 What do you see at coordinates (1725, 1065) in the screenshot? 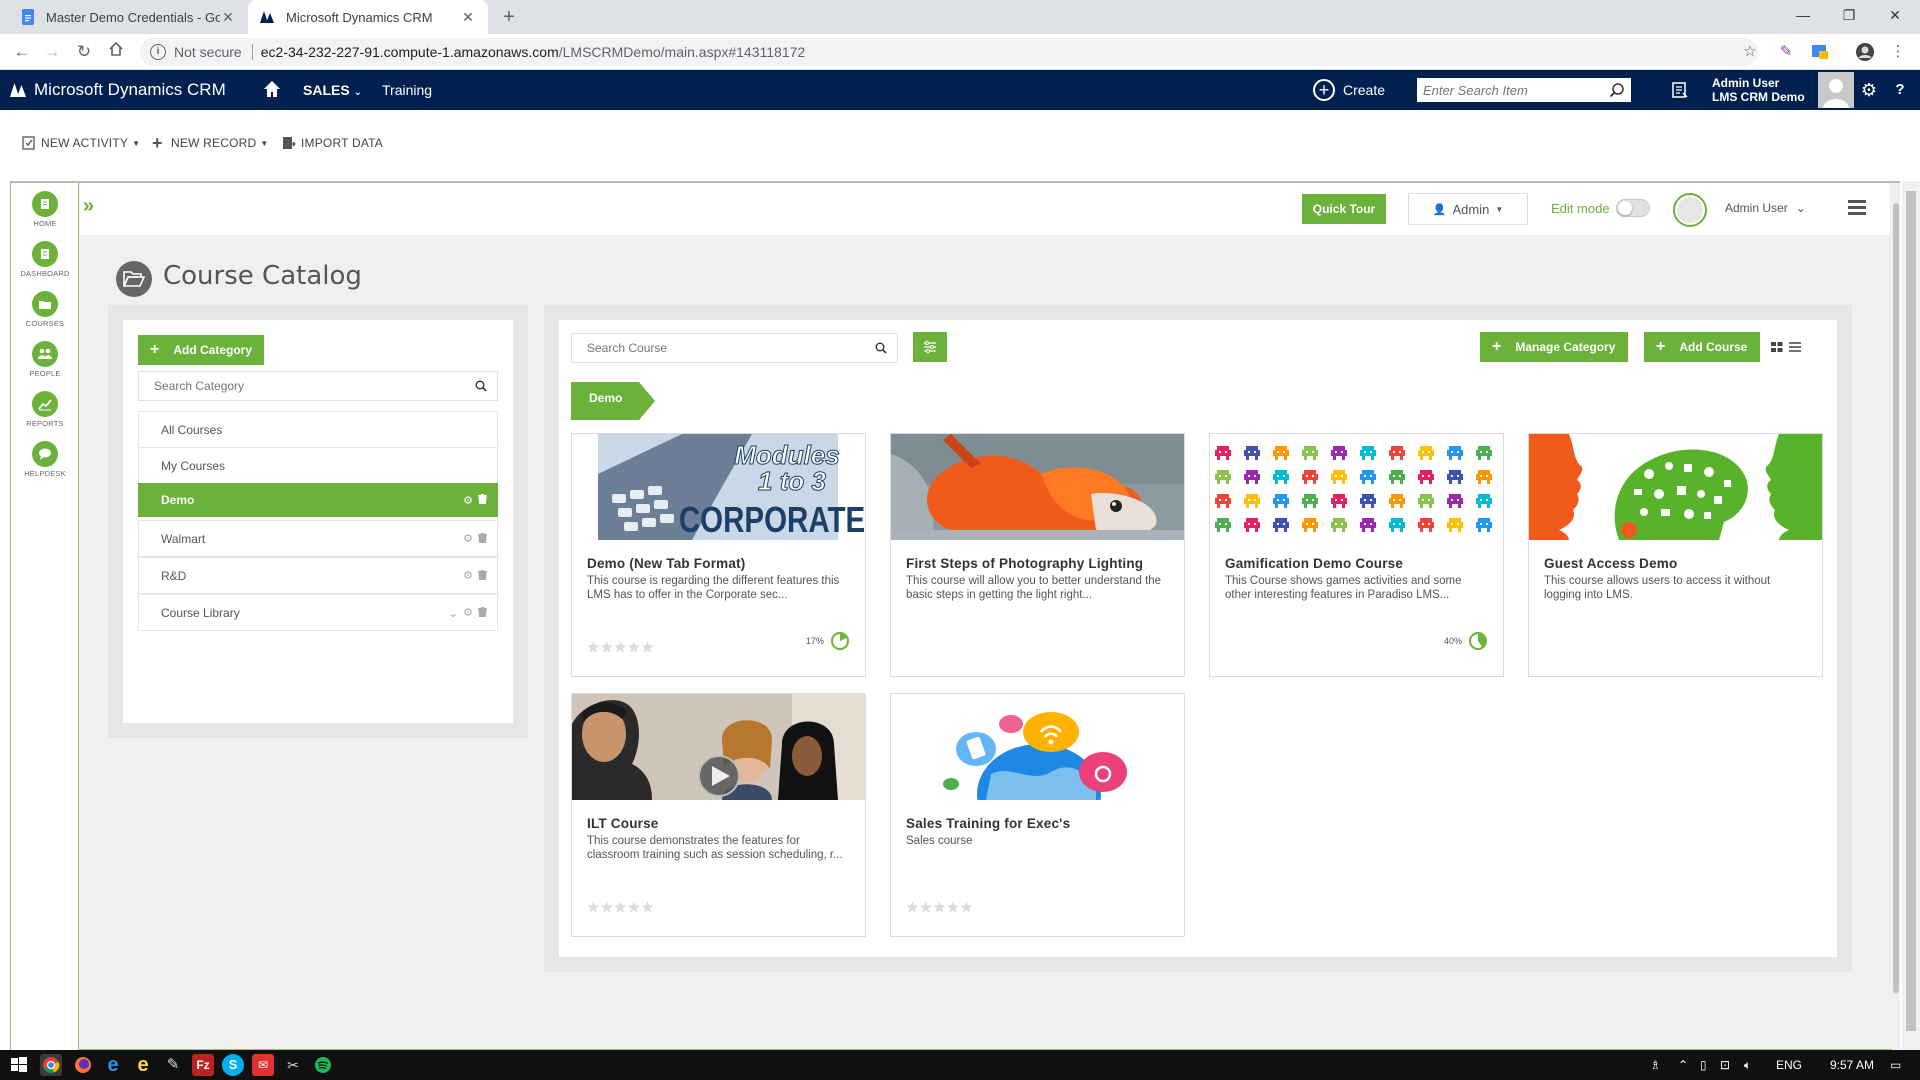
I see `network-icon: ⊡` at bounding box center [1725, 1065].